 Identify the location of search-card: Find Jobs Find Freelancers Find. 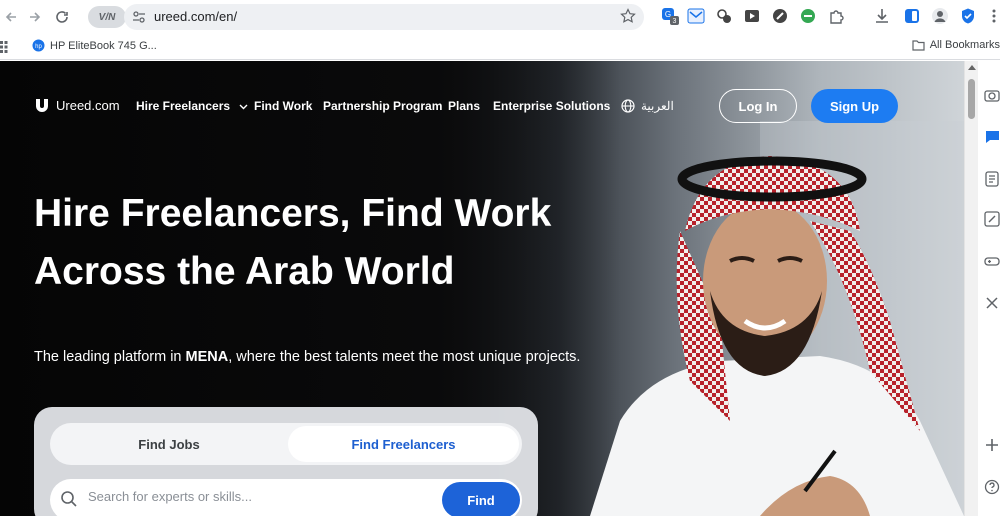
(286, 461).